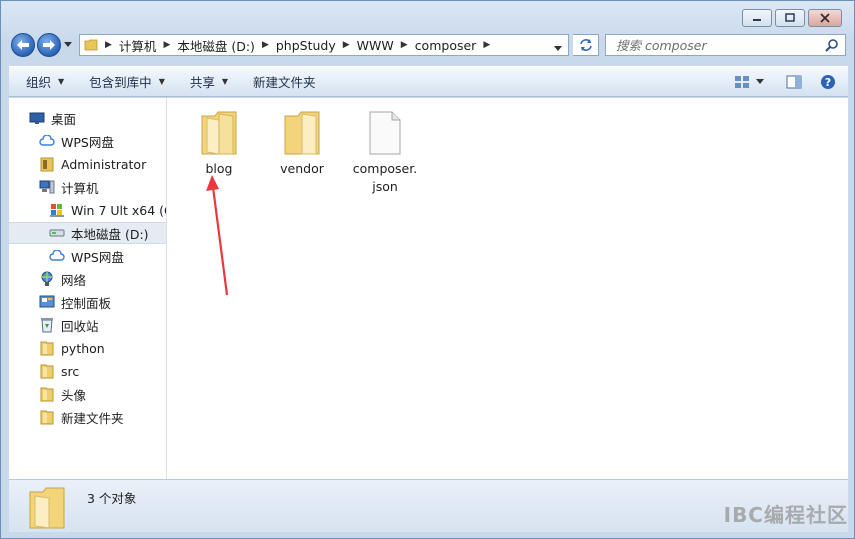  What do you see at coordinates (47, 302) in the screenshot?
I see `control-panel-icon` at bounding box center [47, 302].